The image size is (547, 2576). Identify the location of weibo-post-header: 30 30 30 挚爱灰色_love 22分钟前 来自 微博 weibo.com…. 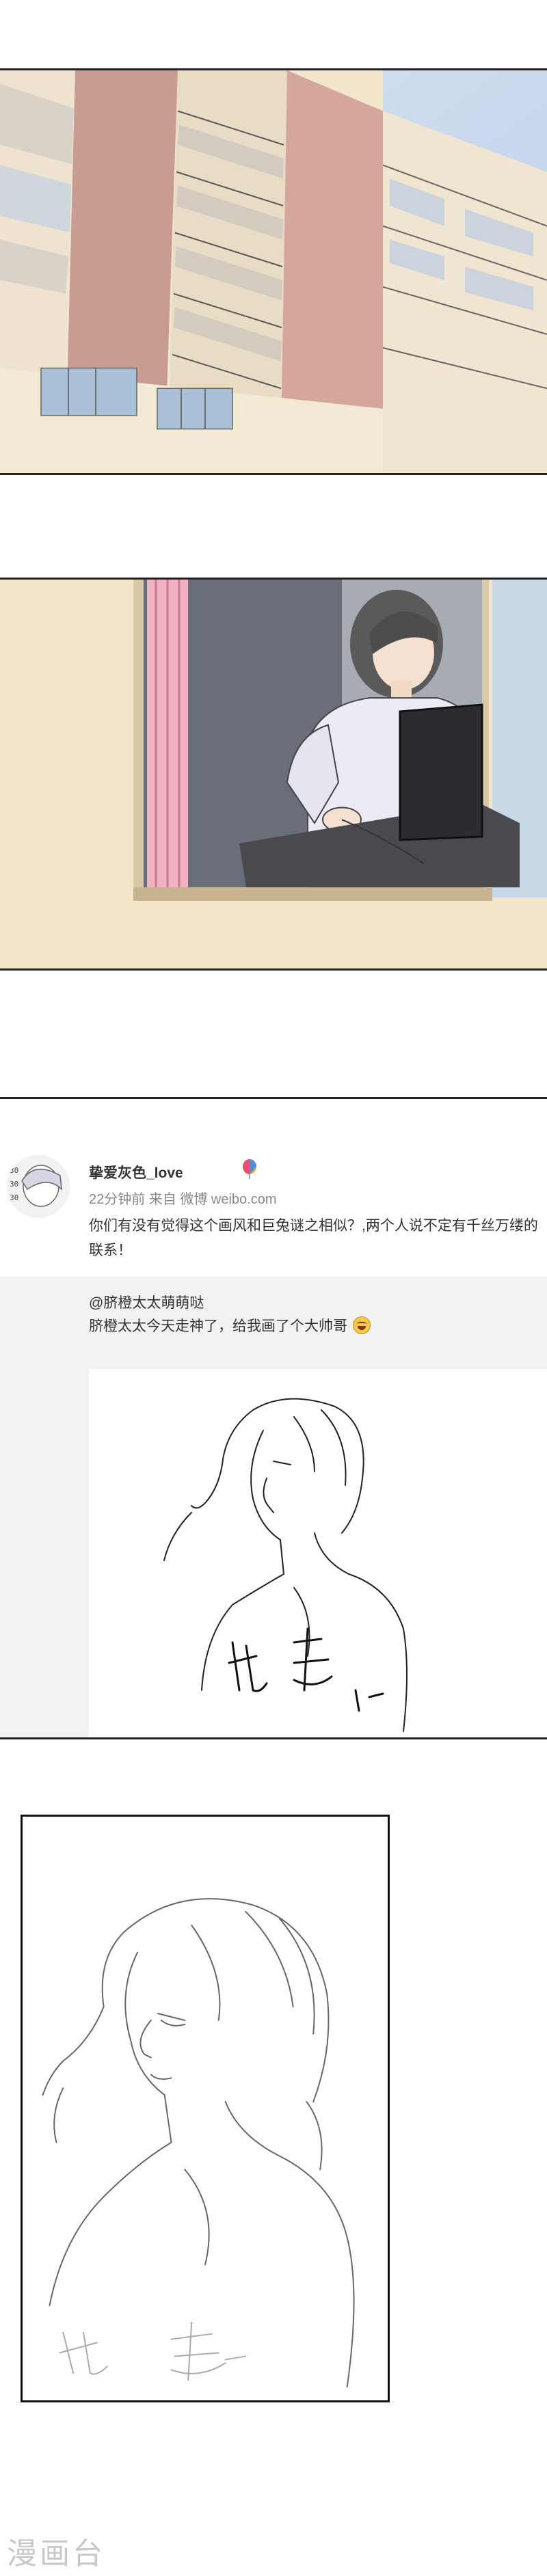
(273, 1188).